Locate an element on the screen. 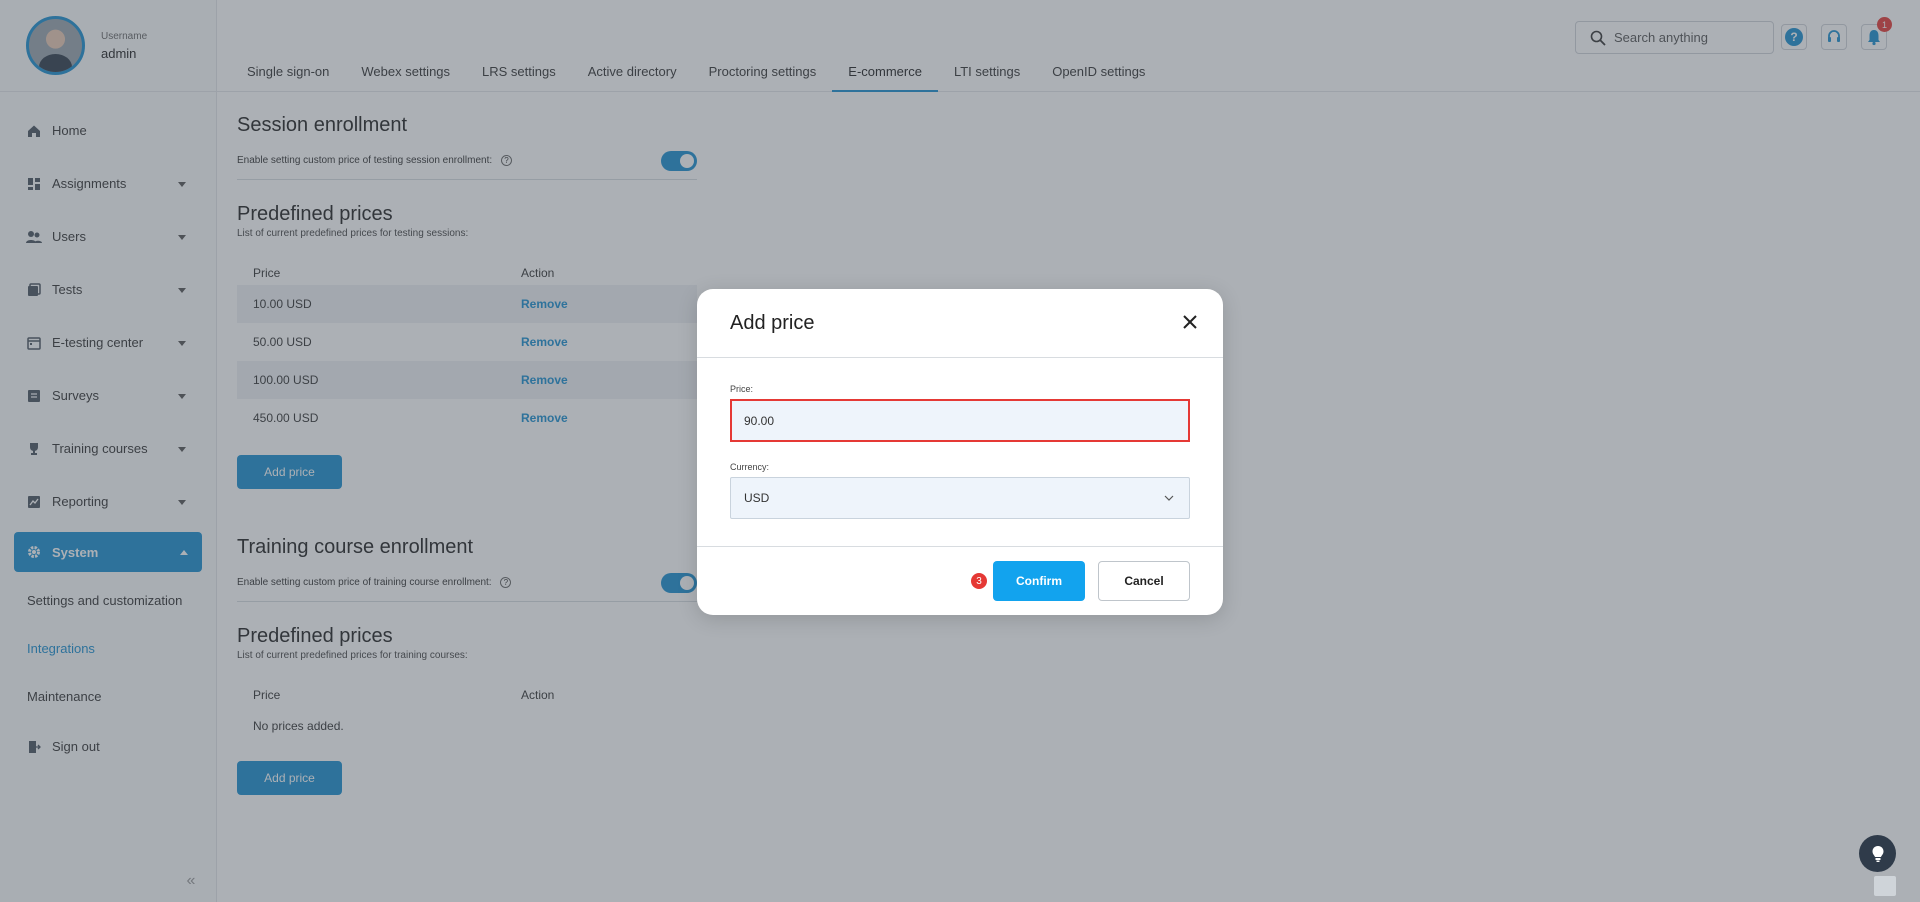  corner-widget is located at coordinates (1885, 886).